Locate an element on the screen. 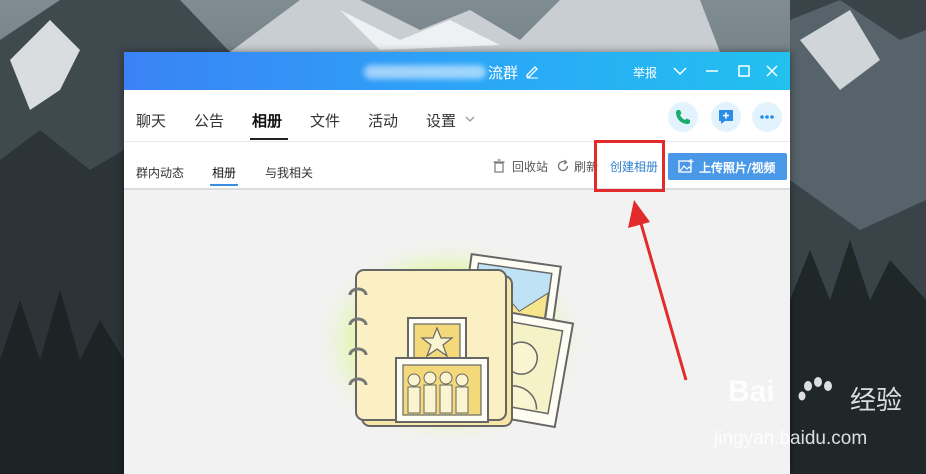  main-tab-bar: 聊天 公告 相册 文件 活动 设置 is located at coordinates (457, 116).